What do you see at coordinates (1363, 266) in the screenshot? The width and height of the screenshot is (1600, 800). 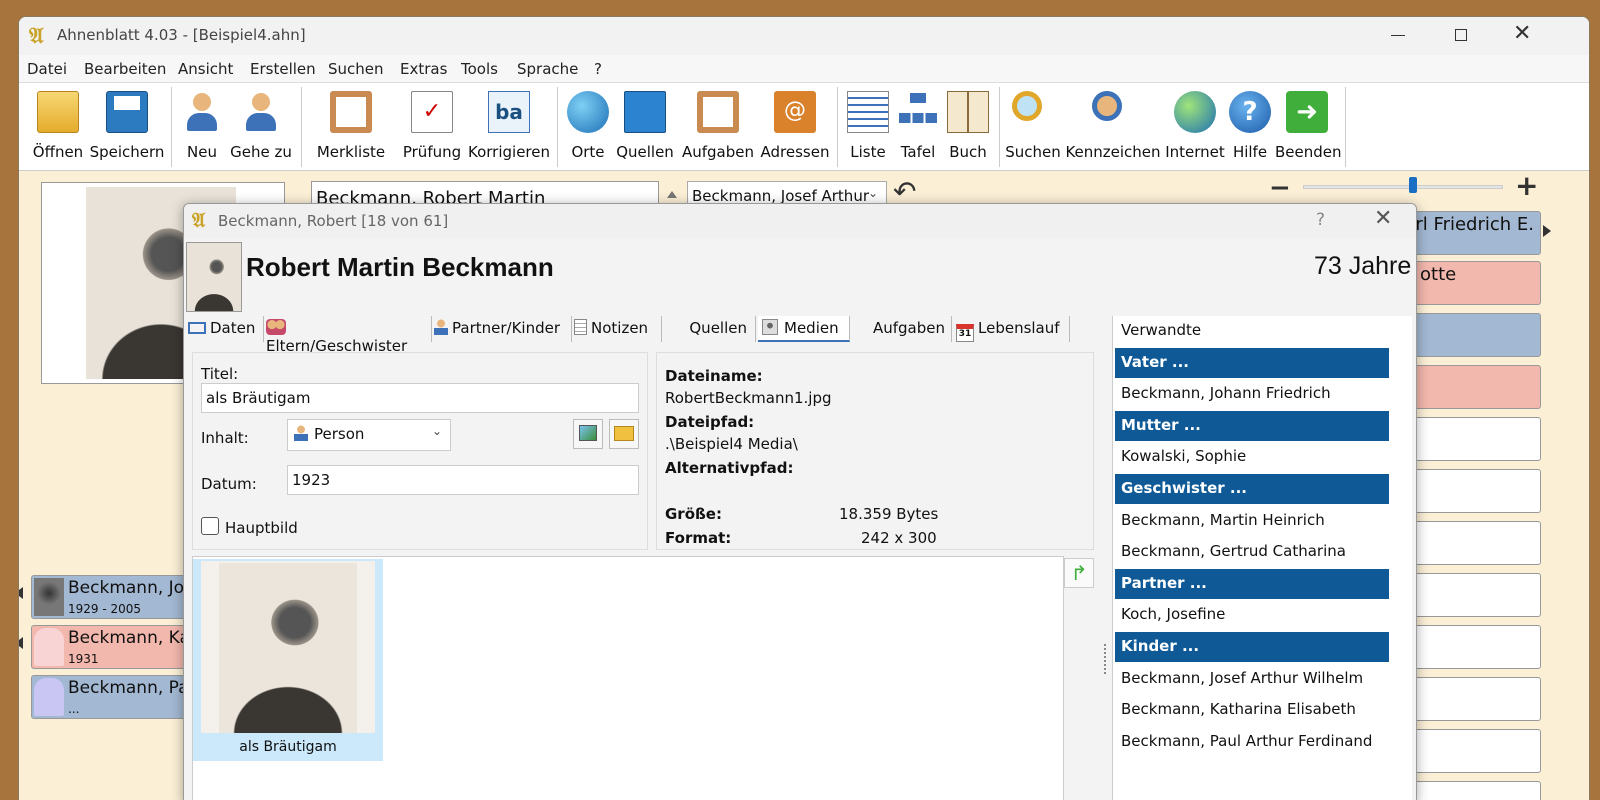 I see `person-age: 73 Jahre` at bounding box center [1363, 266].